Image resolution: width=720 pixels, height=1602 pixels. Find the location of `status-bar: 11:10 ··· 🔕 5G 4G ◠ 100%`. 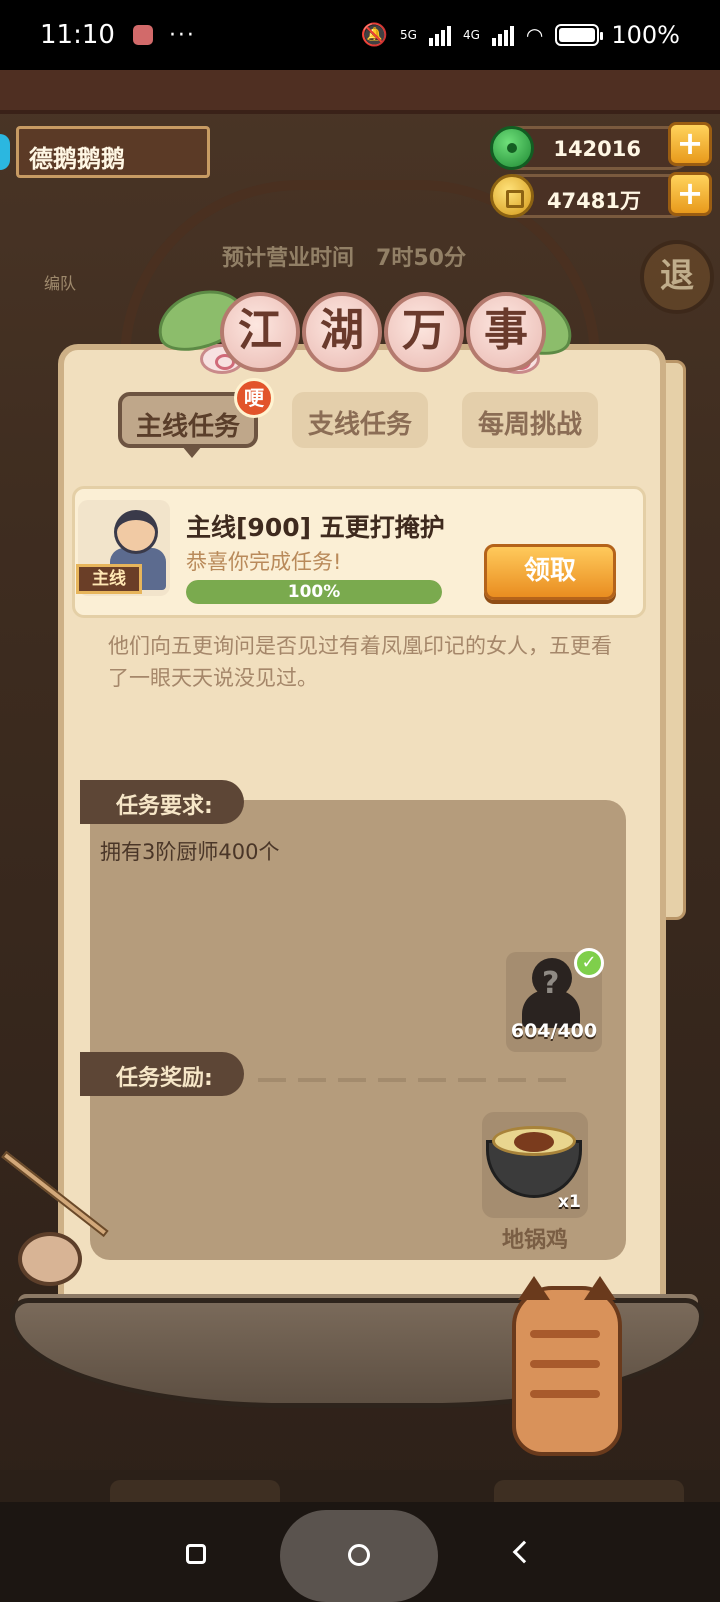

status-bar: 11:10 ··· 🔕 5G 4G ◠ 100% is located at coordinates (360, 35).